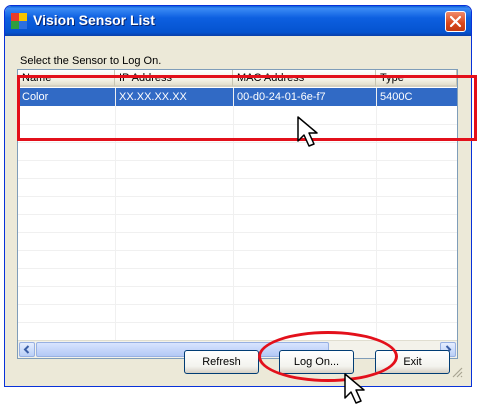  I want to click on scroll-left-button, so click(27, 349).